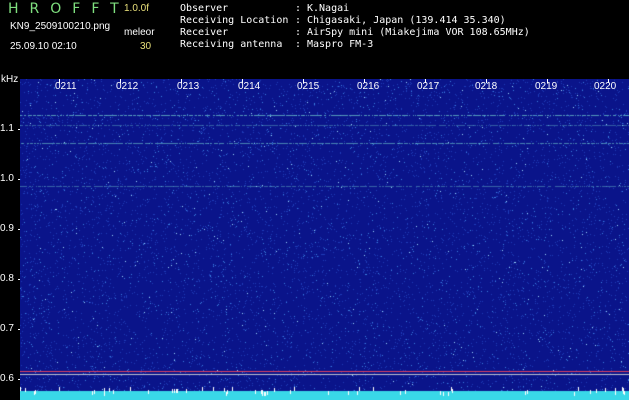 The height and width of the screenshot is (400, 629). Describe the element at coordinates (10, 79) in the screenshot. I see `y-axis-unit: kHz` at that location.